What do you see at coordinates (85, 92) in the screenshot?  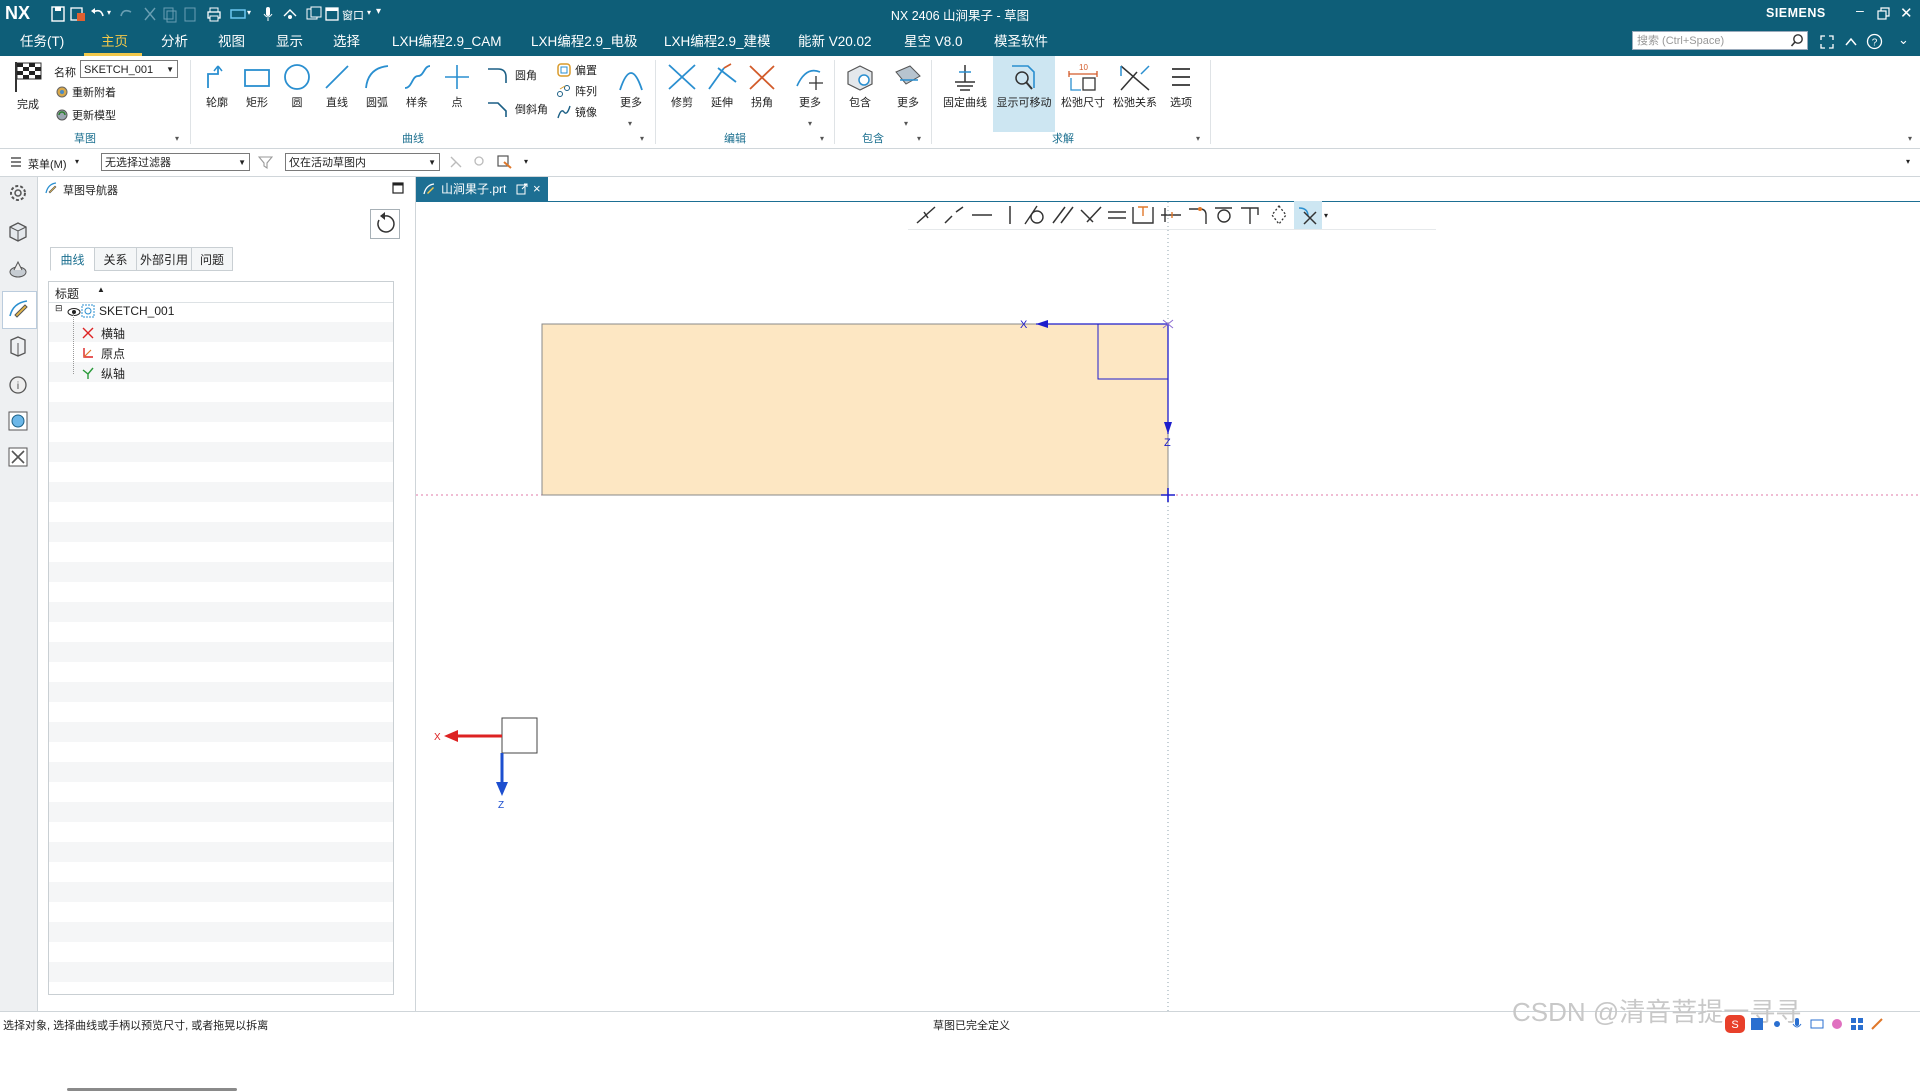 I see `reattach-button: 重新附着` at bounding box center [85, 92].